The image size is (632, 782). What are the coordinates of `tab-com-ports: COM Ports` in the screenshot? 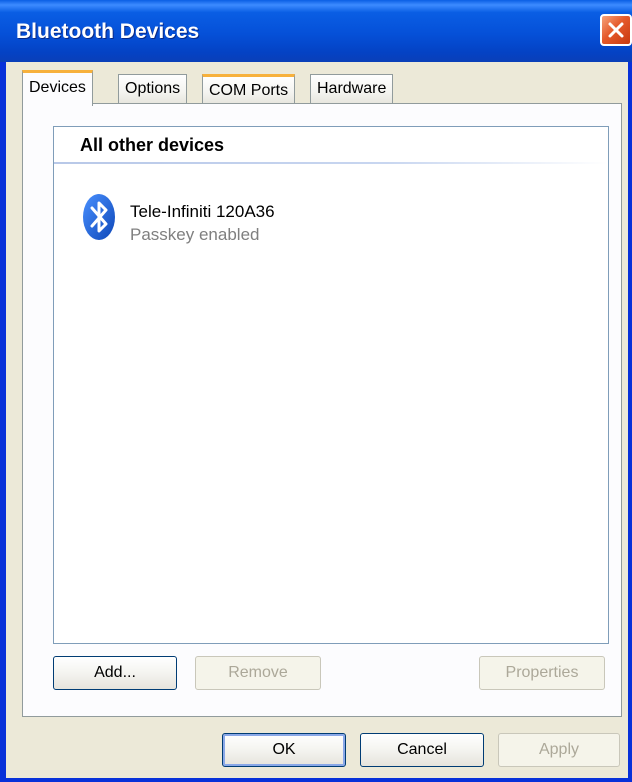 It's located at (249, 89).